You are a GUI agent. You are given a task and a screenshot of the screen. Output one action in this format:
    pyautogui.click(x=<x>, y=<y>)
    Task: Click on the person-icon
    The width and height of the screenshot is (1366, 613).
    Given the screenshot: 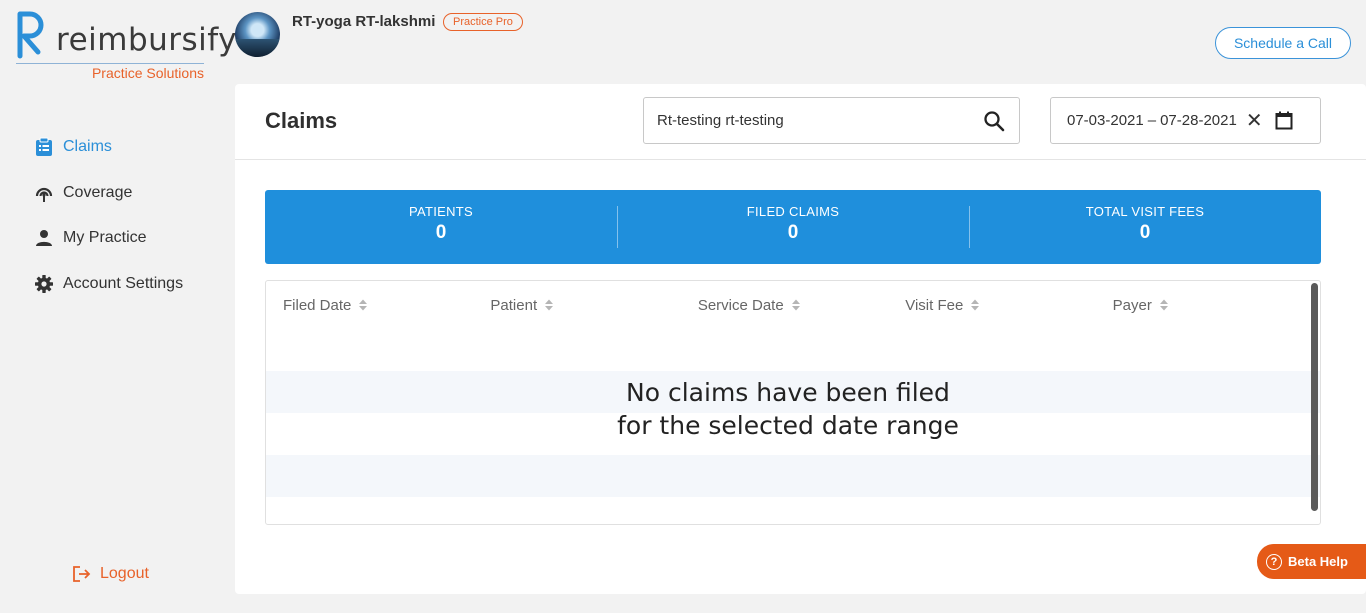 What is the action you would take?
    pyautogui.click(x=44, y=238)
    